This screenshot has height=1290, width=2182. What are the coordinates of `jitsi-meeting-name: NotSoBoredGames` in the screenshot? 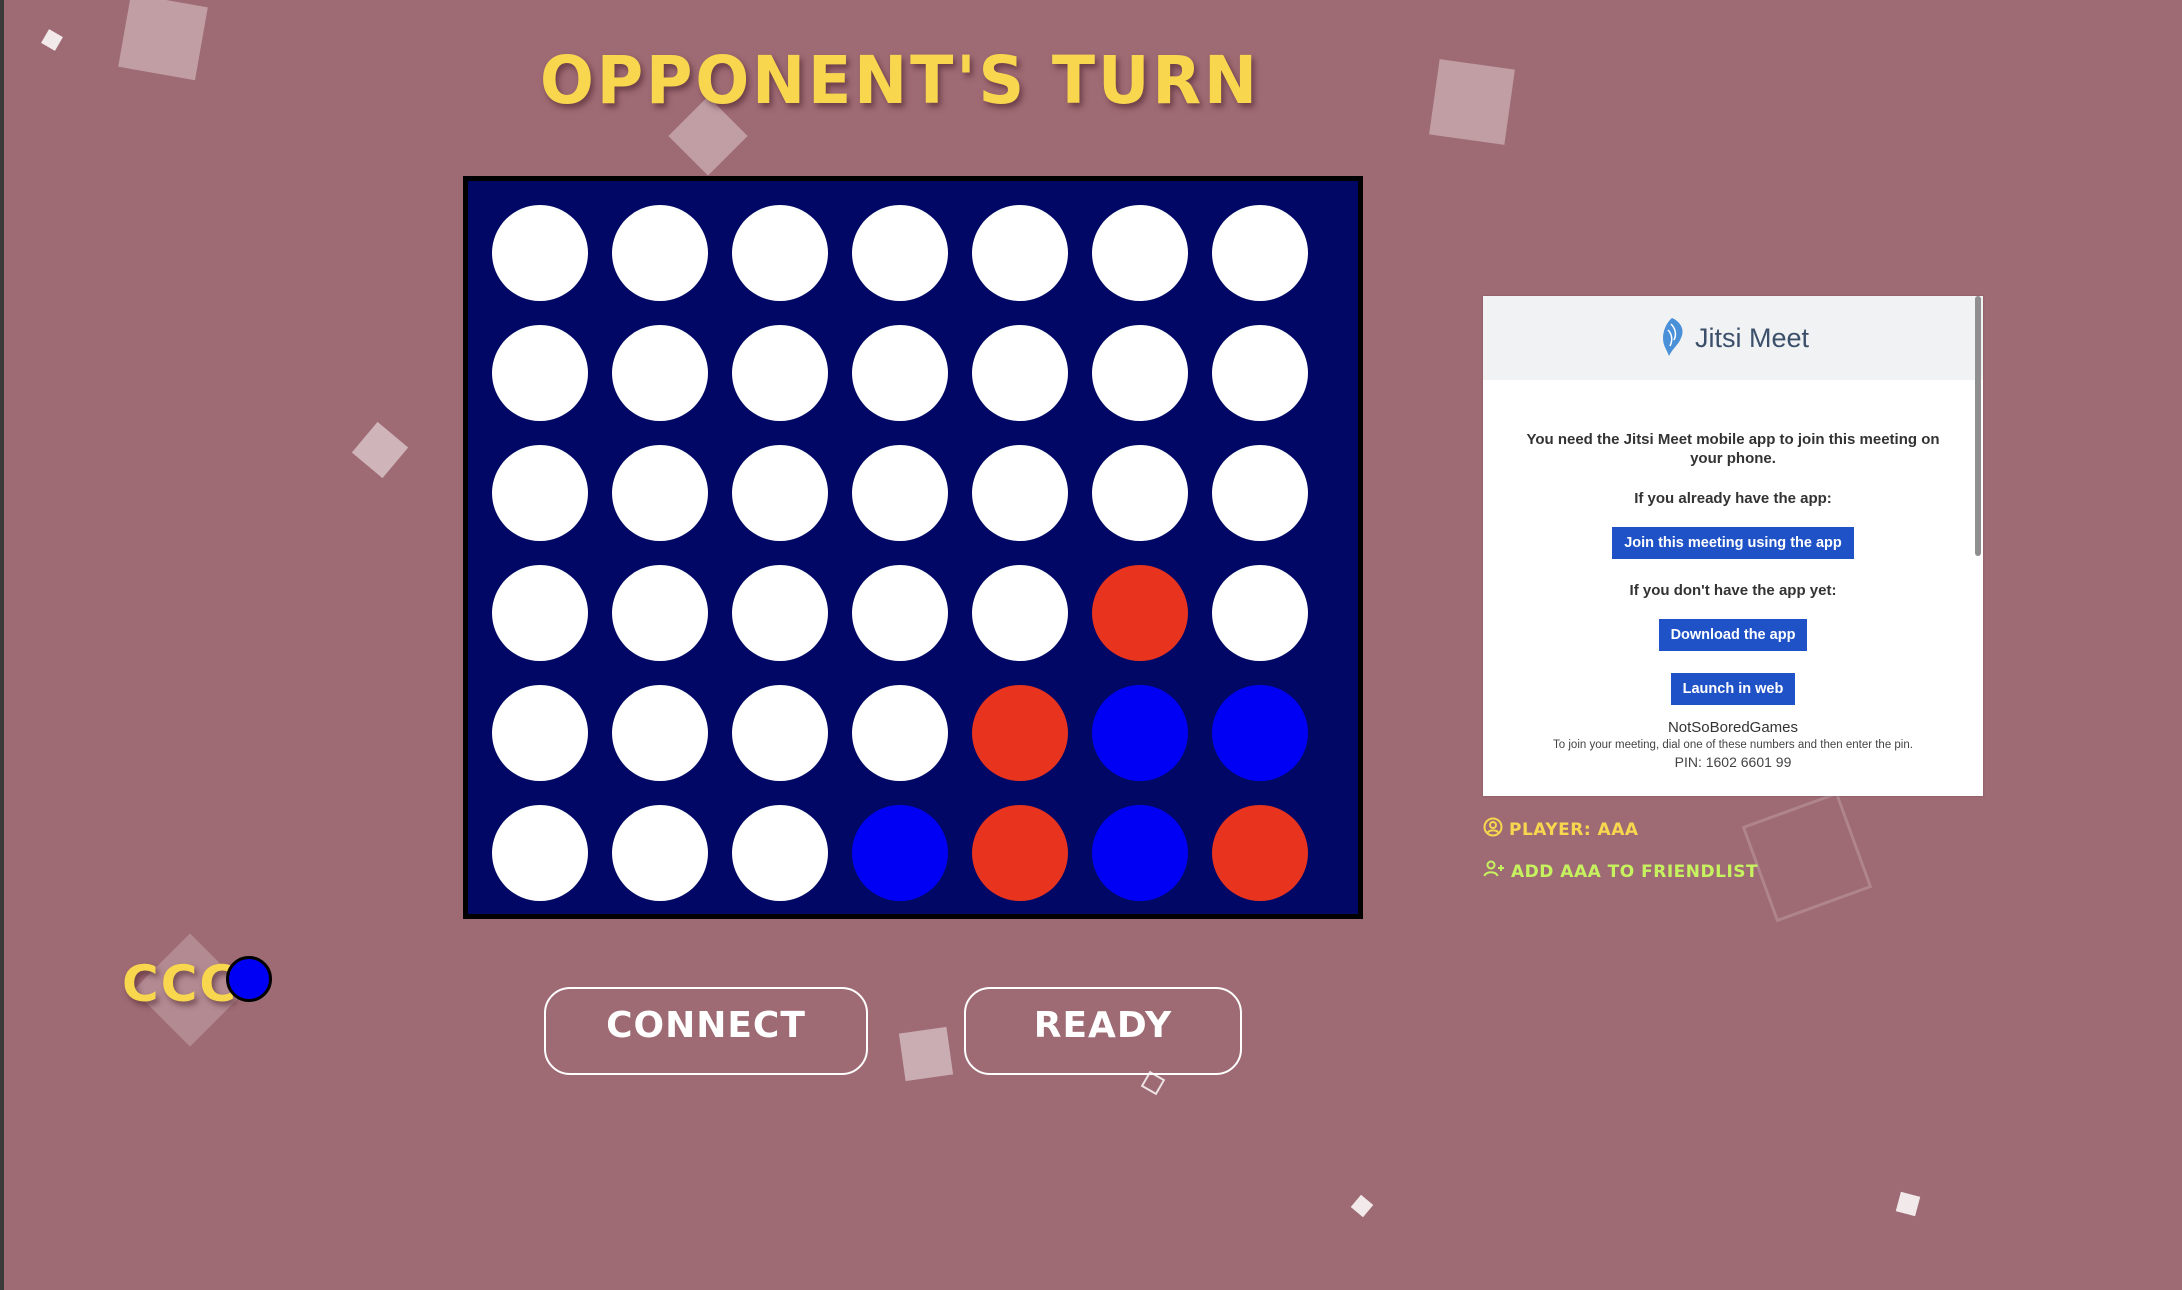 It's located at (1733, 727).